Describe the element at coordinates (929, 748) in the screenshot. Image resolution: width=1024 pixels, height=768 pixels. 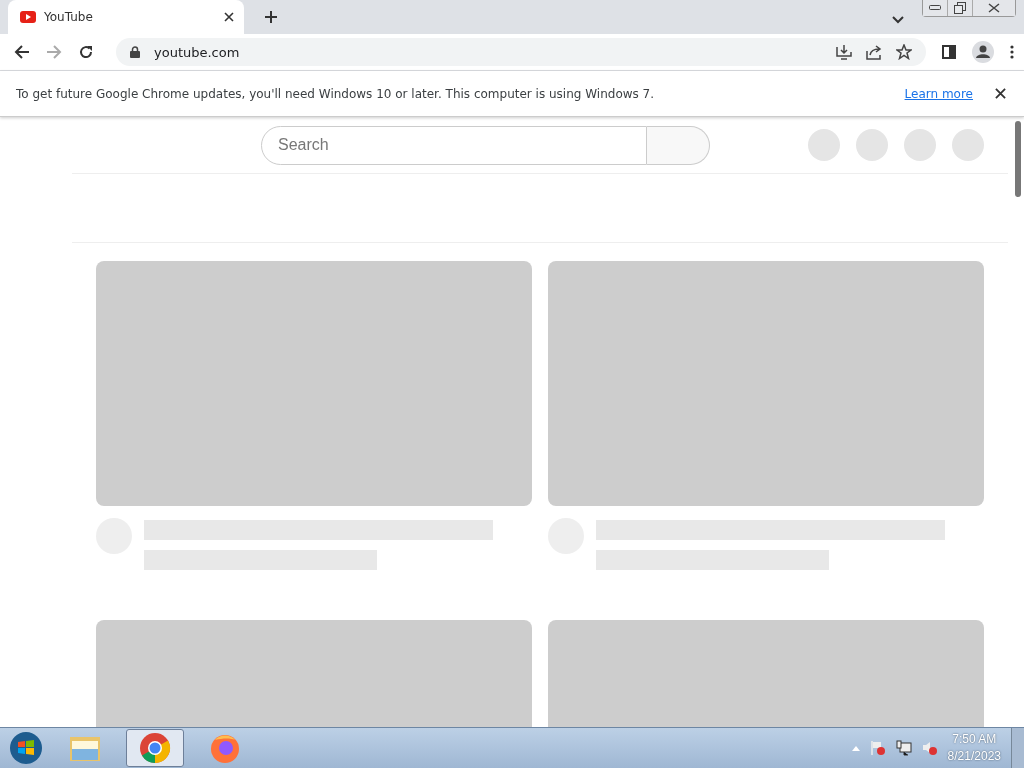
I see `muted-speaker-icon` at that location.